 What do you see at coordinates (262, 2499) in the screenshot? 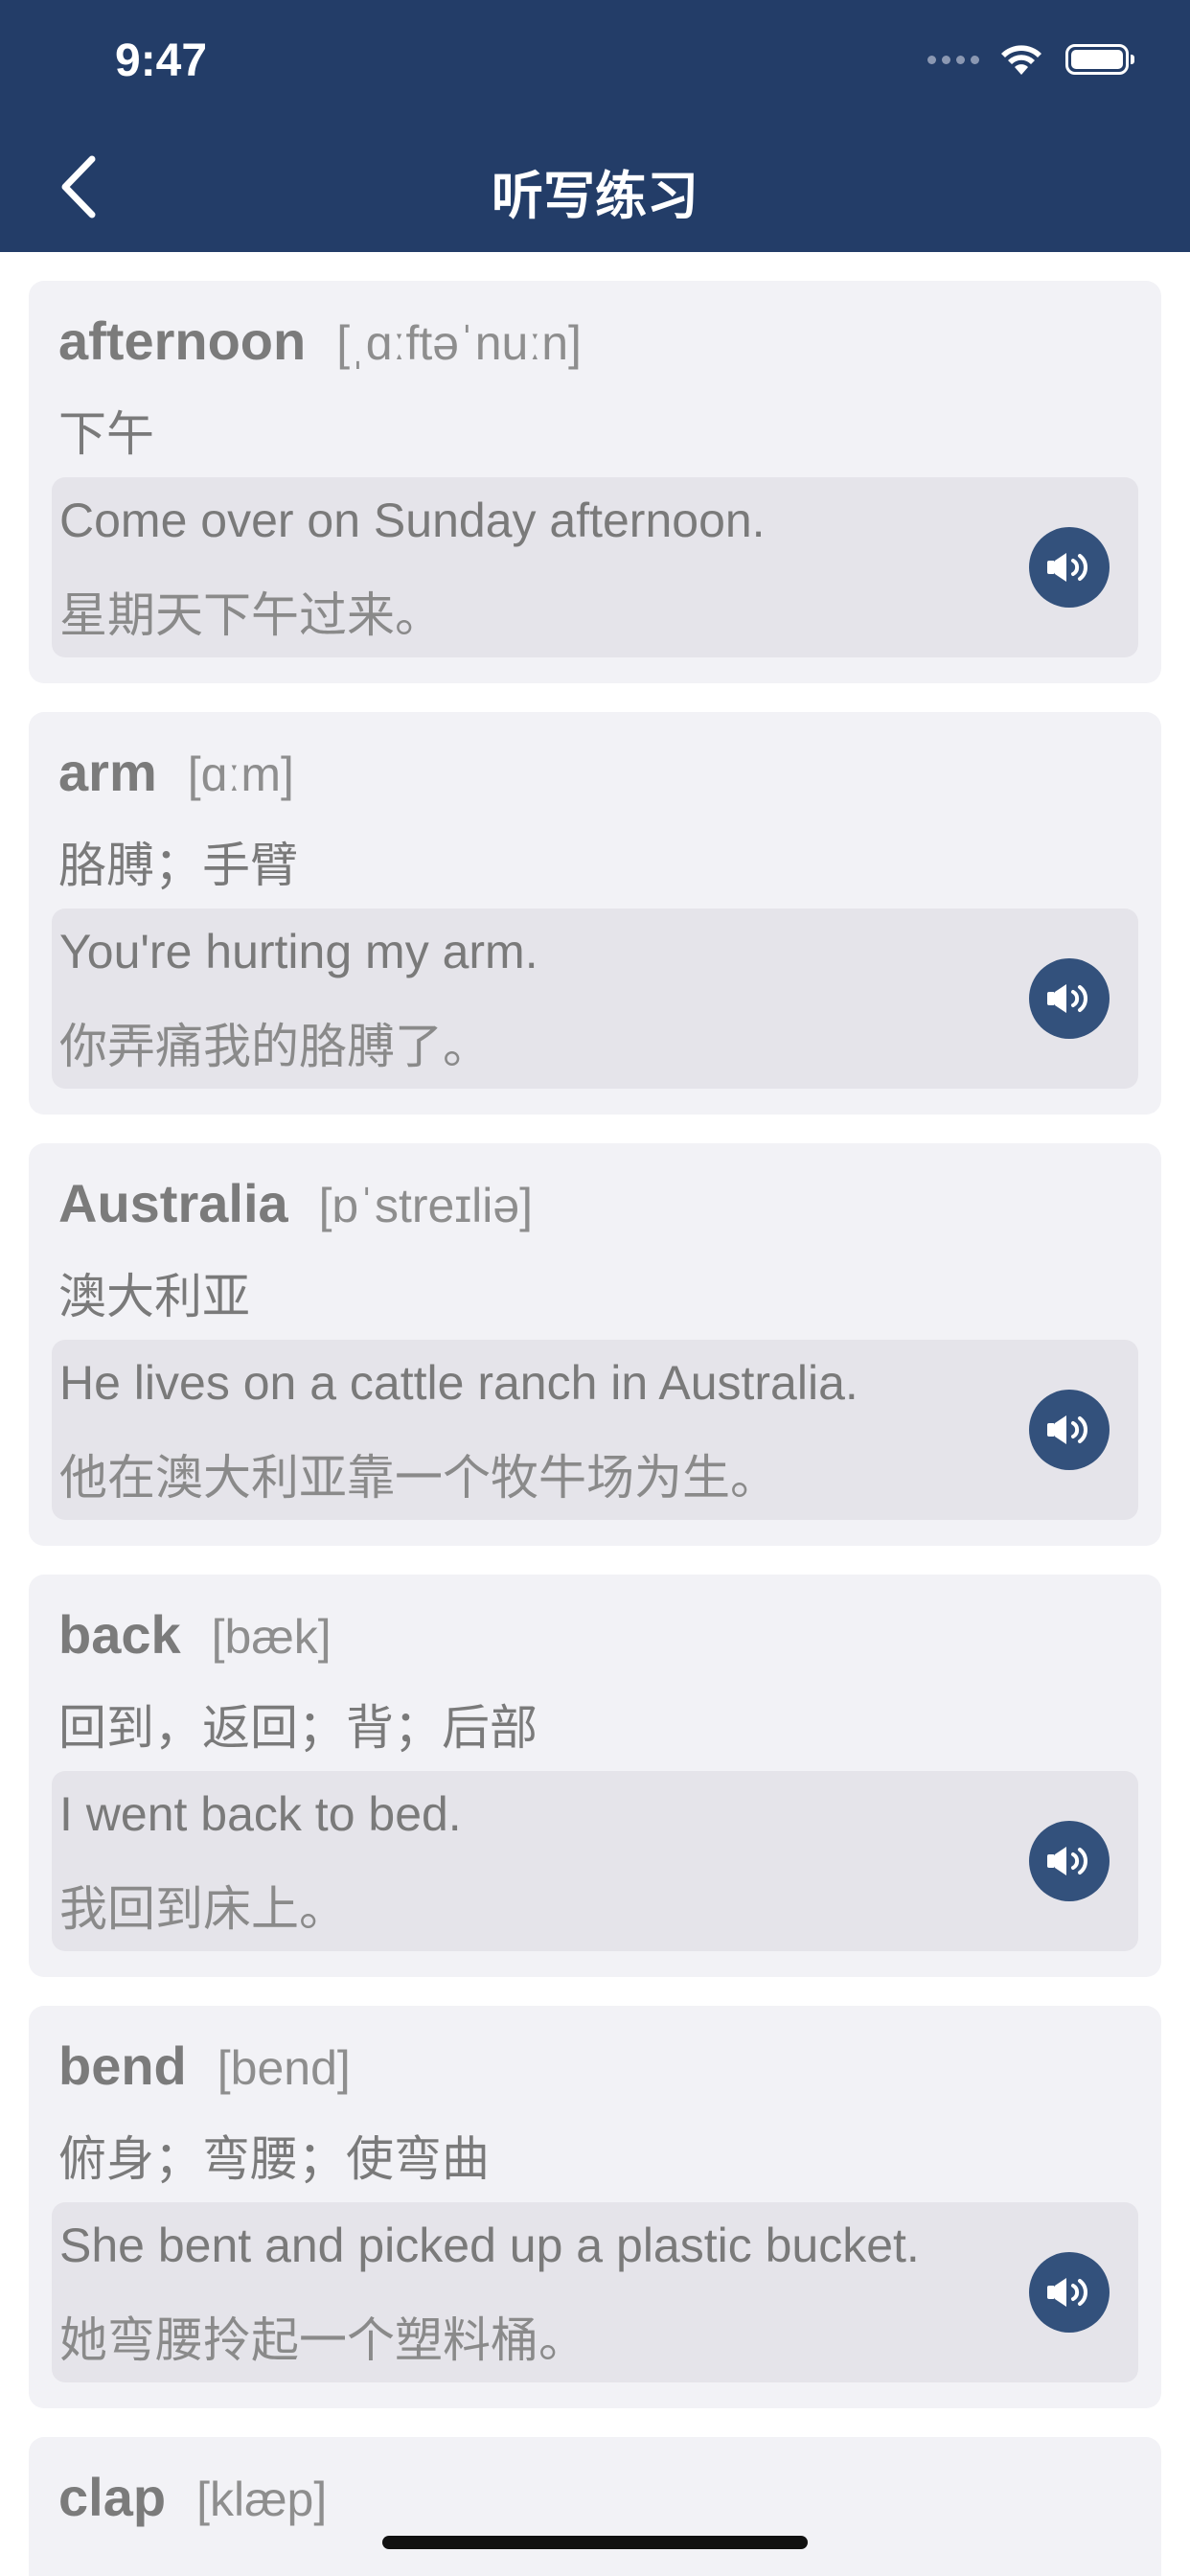
I see `phonetic-text: [klæp]` at bounding box center [262, 2499].